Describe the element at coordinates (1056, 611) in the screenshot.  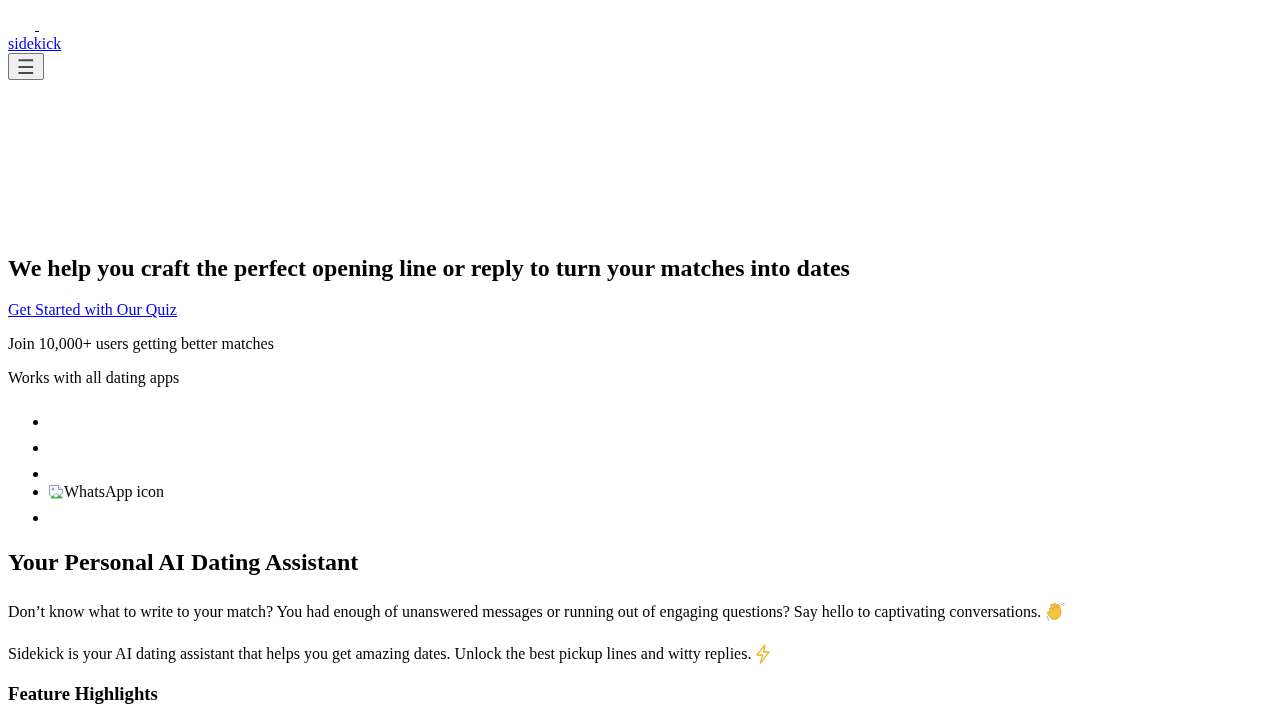
I see `waving-hand-icon` at that location.